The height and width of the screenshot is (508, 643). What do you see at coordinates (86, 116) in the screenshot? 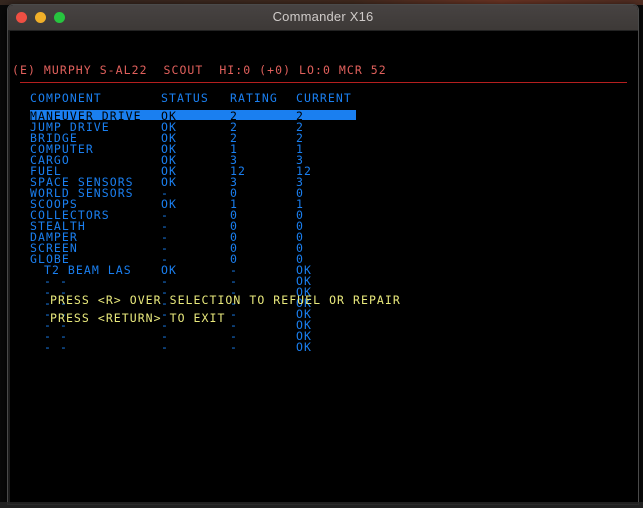
I see `table-row-component: MANEUVER DRIVE` at bounding box center [86, 116].